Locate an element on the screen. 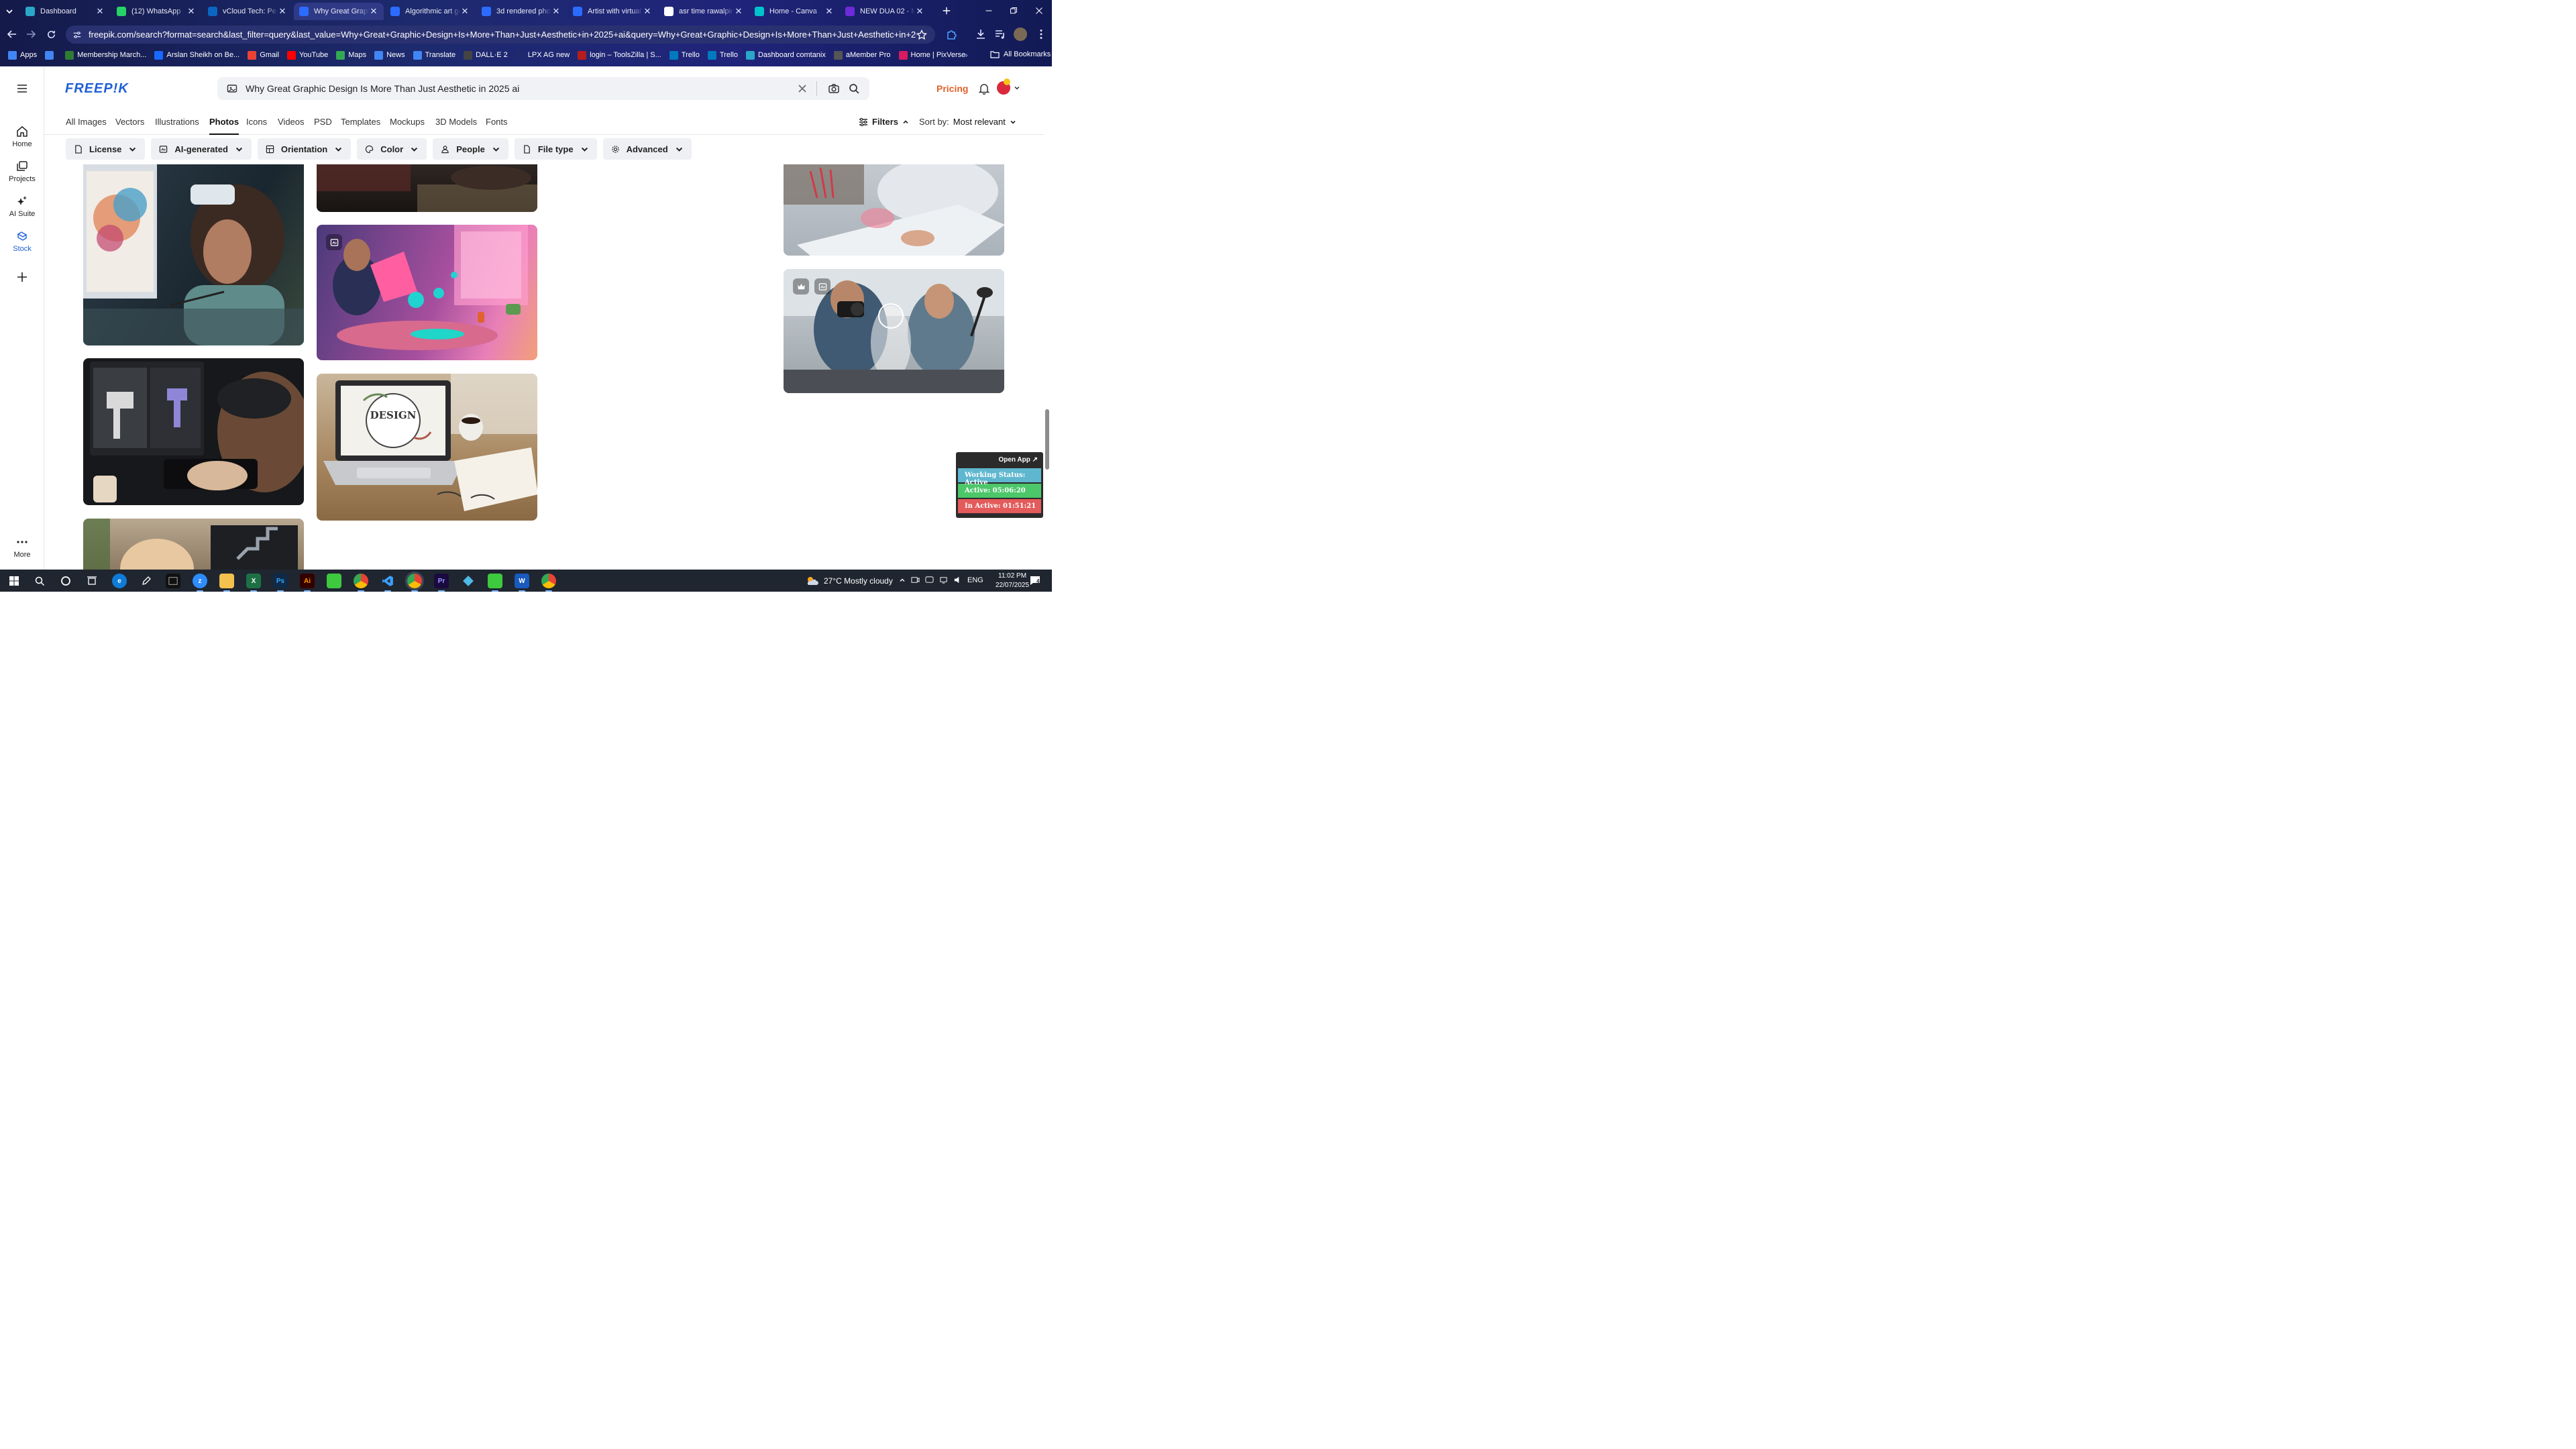 This screenshot has height=1449, width=2576. forward-icon is located at coordinates (31, 34).